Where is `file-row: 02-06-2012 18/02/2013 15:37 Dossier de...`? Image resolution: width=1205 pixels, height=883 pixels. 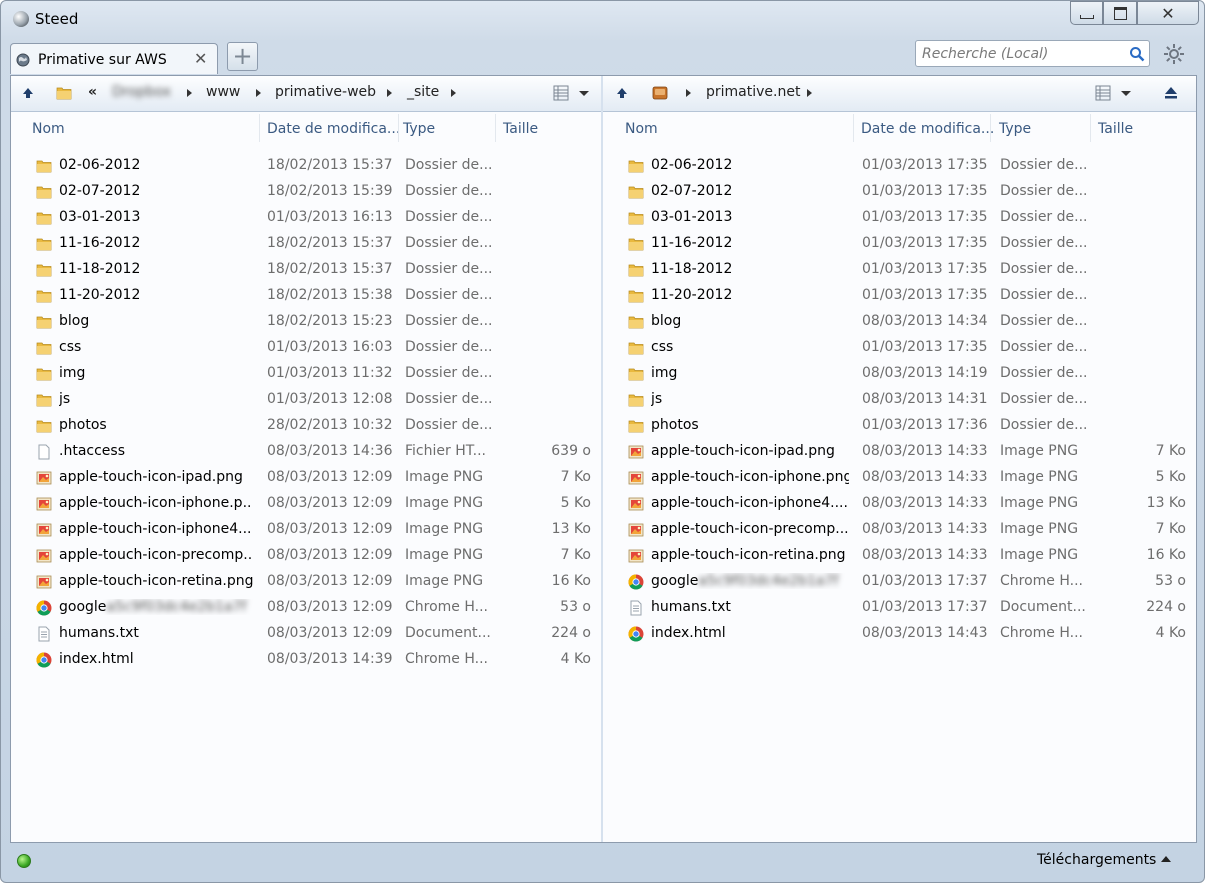
file-row: 02-06-2012 18/02/2013 15:37 Dossier de... is located at coordinates (306, 166).